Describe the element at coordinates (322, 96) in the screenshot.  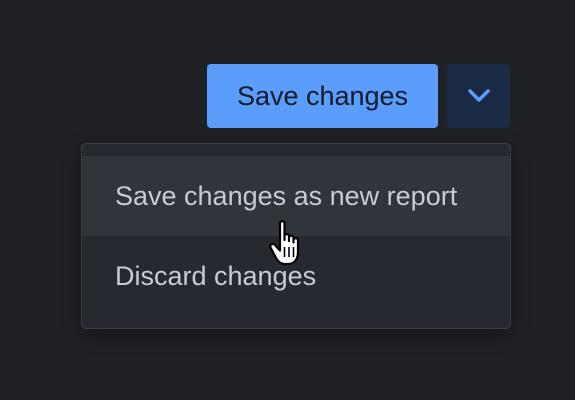
I see `save-changes-button: Save changes` at that location.